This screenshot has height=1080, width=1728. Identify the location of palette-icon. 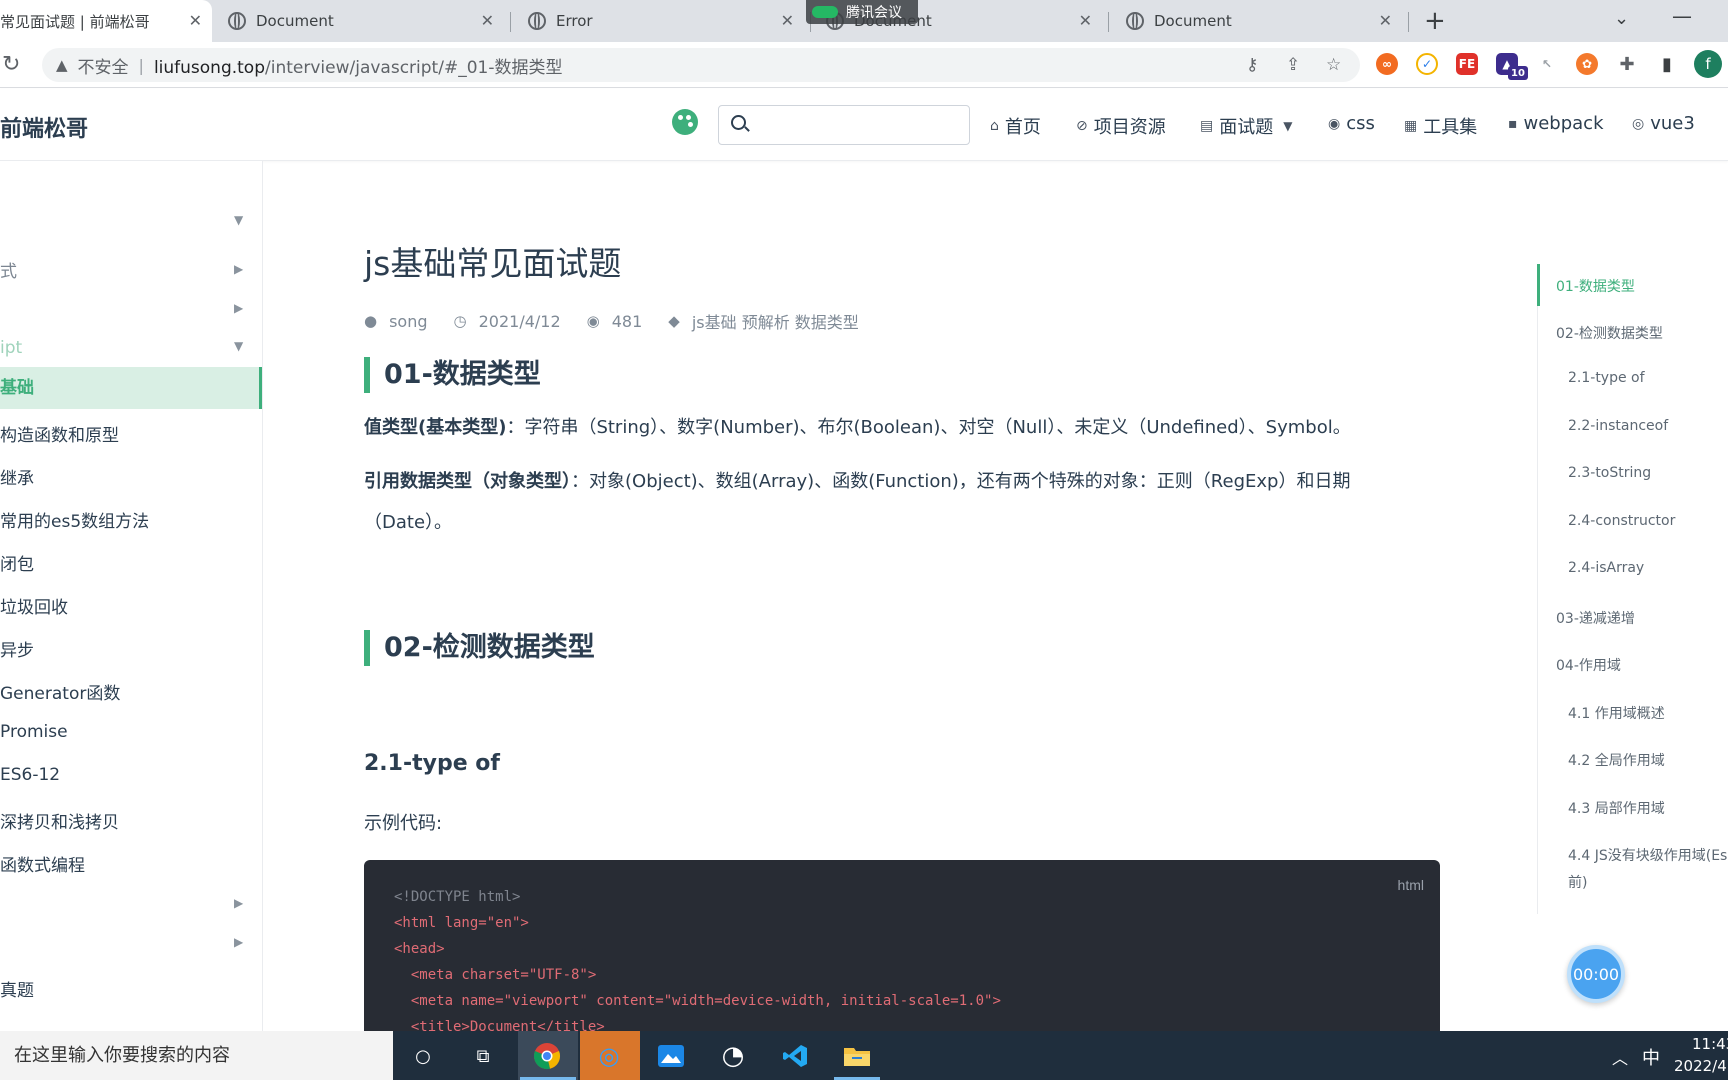
(685, 122).